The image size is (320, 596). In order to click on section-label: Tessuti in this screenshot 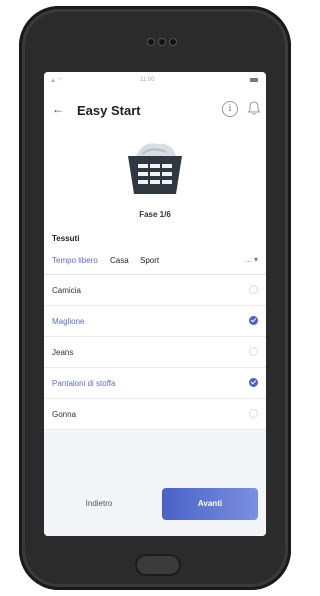, I will do `click(66, 238)`.